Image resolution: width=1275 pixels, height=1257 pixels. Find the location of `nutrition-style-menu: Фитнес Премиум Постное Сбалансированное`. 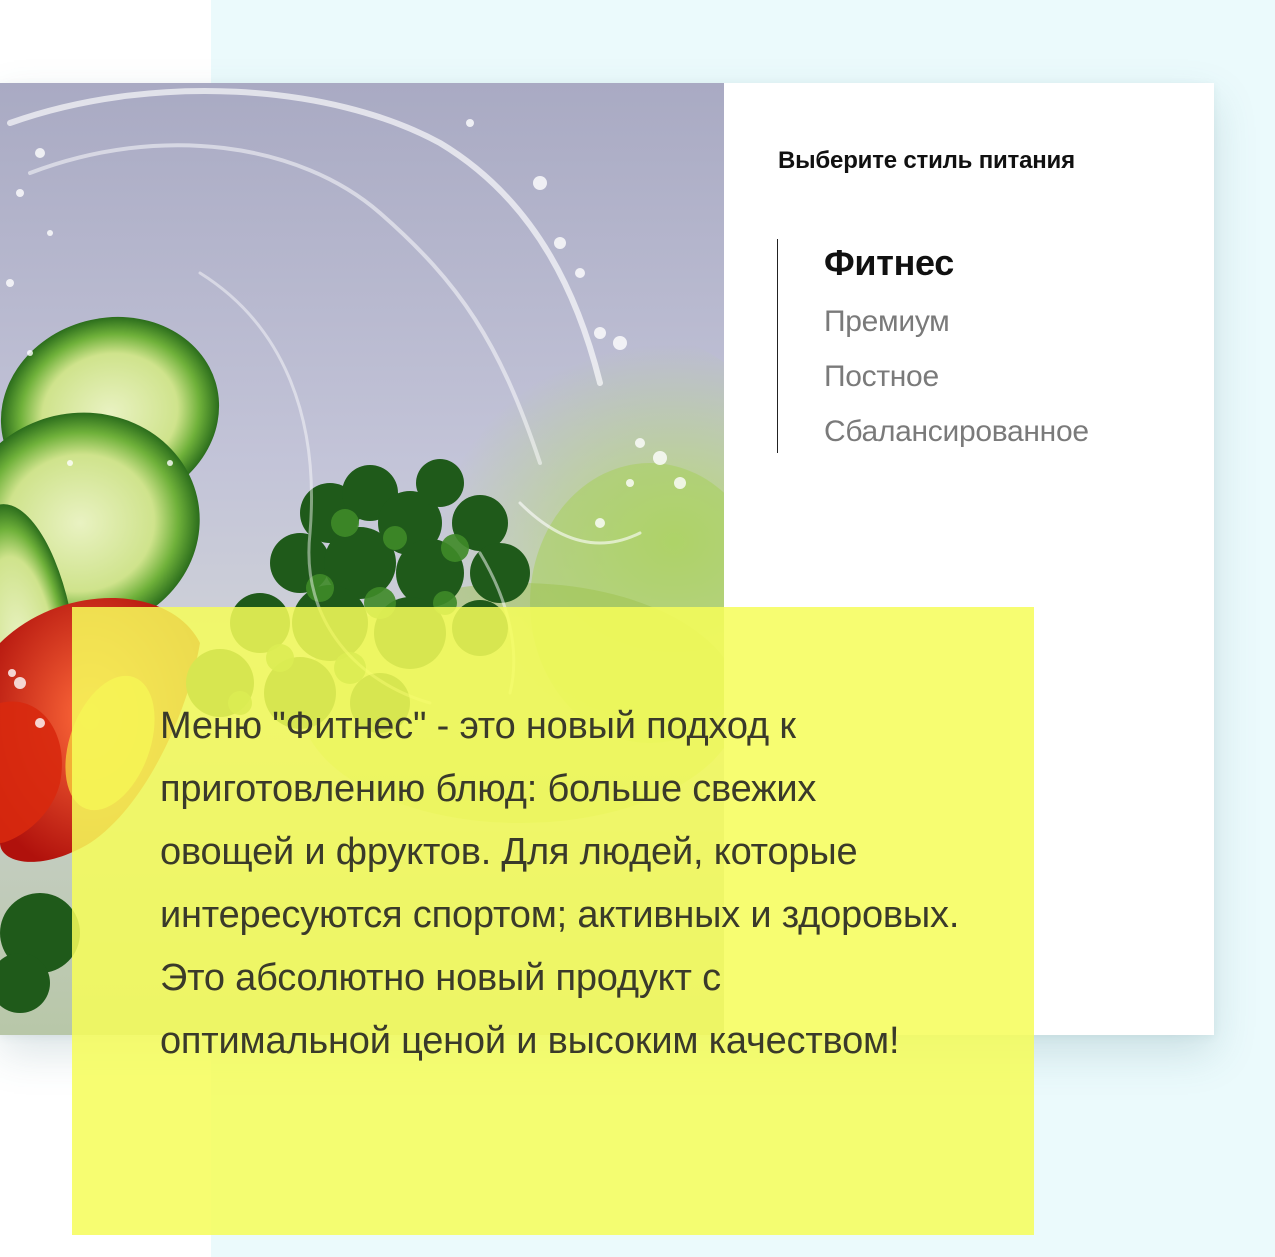

nutrition-style-menu: Фитнес Премиум Постное Сбалансированное is located at coordinates (933, 346).